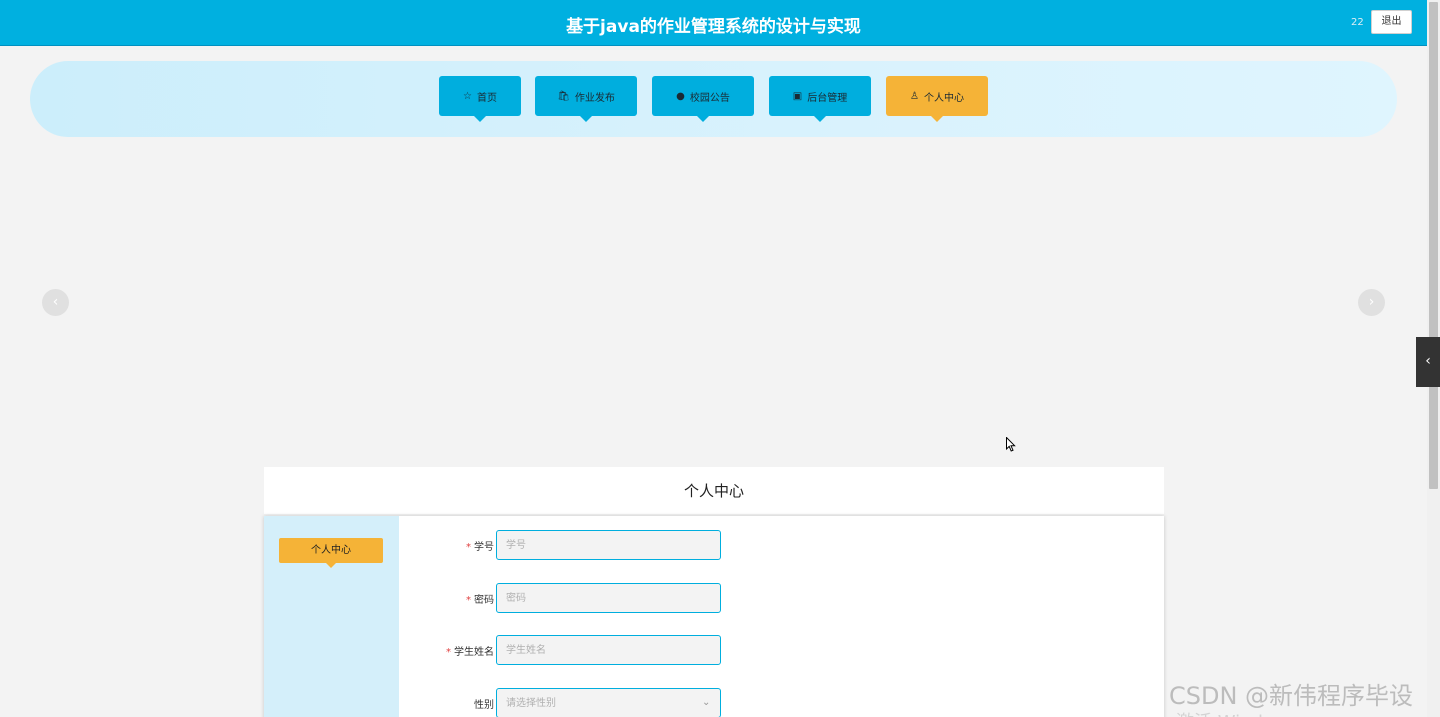 The height and width of the screenshot is (717, 1440). What do you see at coordinates (608, 545) in the screenshot?
I see `student-id-input` at bounding box center [608, 545].